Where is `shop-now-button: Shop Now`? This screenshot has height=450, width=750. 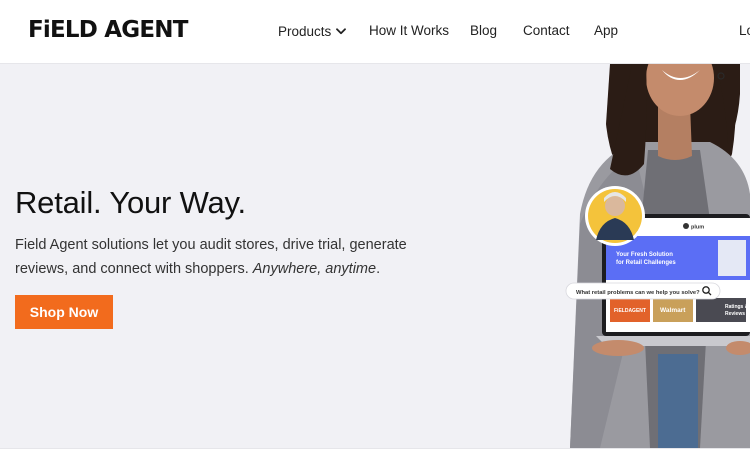
shop-now-button: Shop Now is located at coordinates (64, 312).